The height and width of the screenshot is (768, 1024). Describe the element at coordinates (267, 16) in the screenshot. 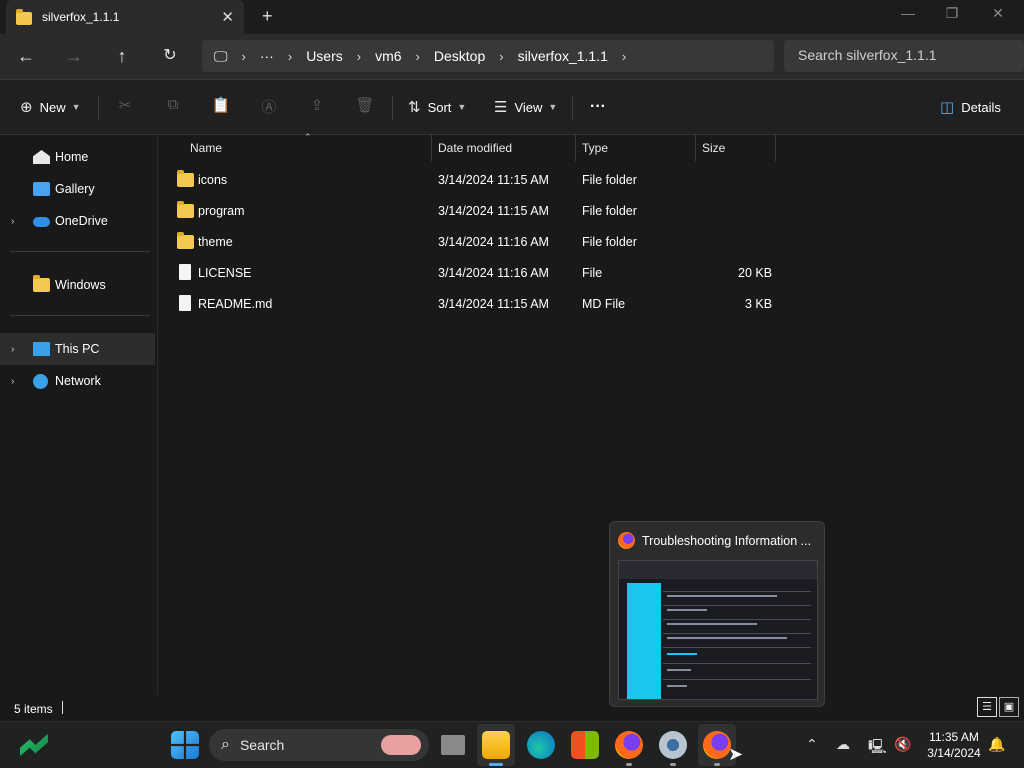

I see `new-tab-button: +` at that location.